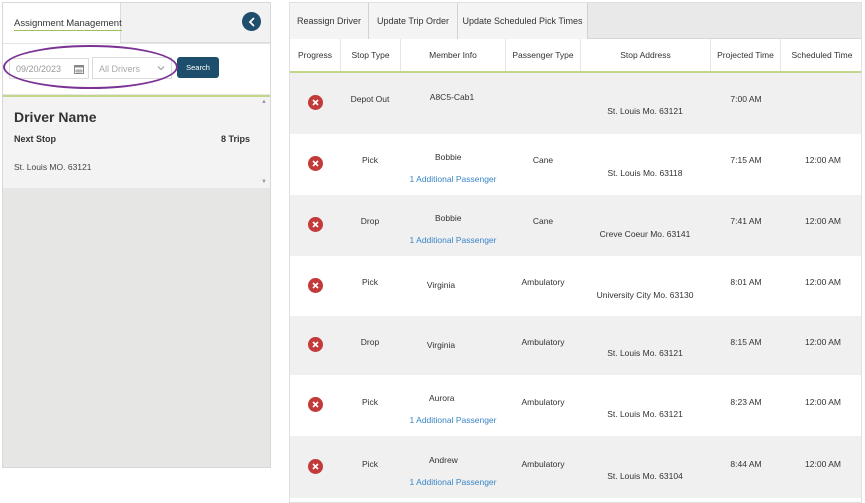  Describe the element at coordinates (543, 55) in the screenshot. I see `column-header: Passenger Type` at that location.